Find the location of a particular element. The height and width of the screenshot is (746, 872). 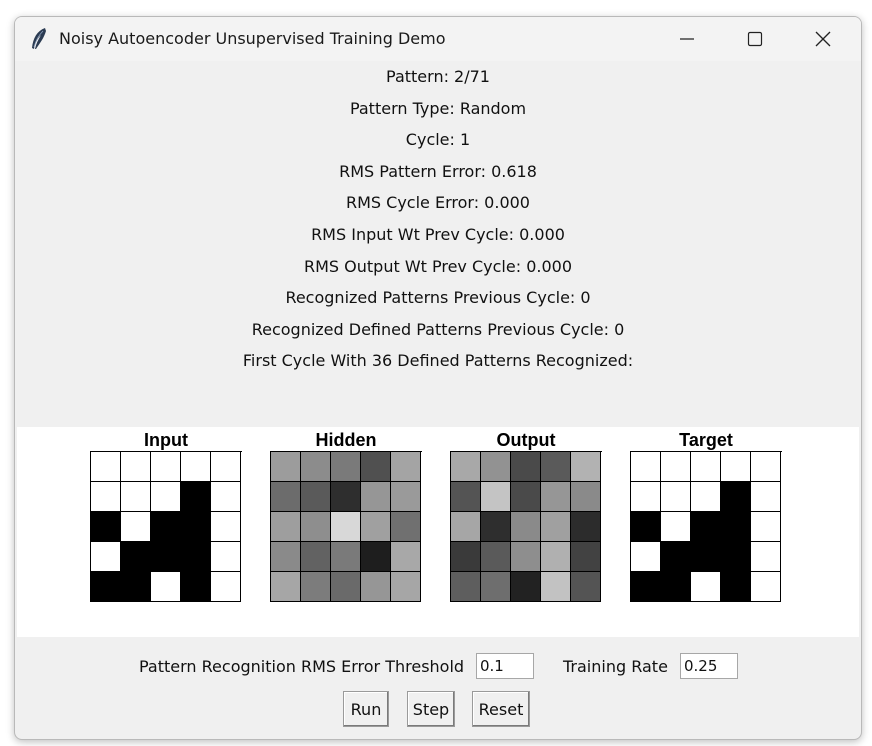

recognized-patterns: Recognized Patterns Previous Cycle: 0 is located at coordinates (438, 298).